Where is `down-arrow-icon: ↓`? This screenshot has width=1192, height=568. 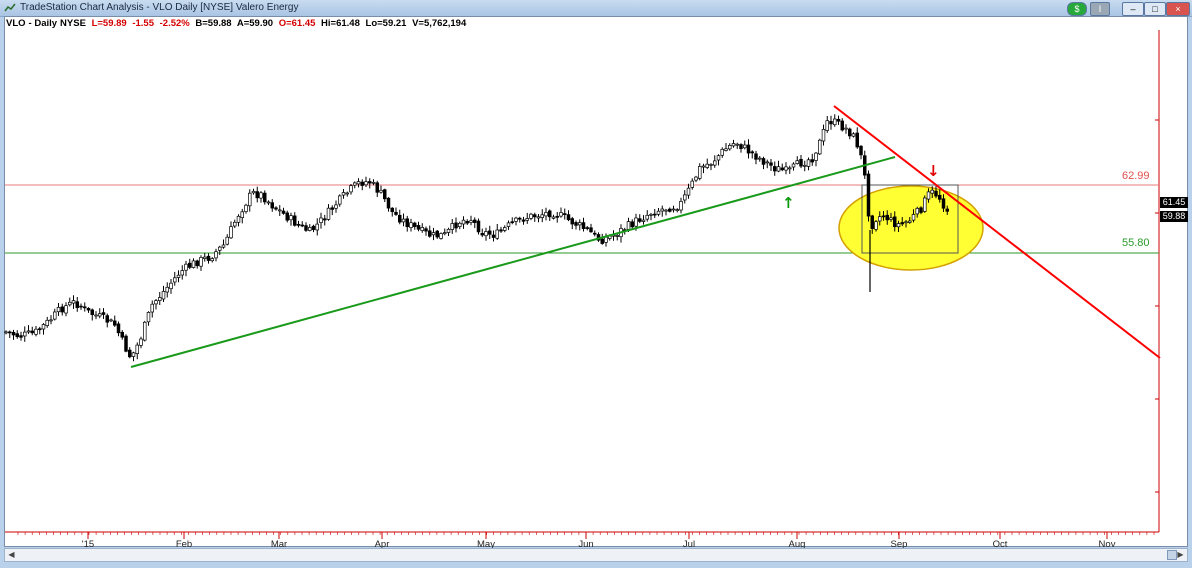
down-arrow-icon: ↓ is located at coordinates (933, 171).